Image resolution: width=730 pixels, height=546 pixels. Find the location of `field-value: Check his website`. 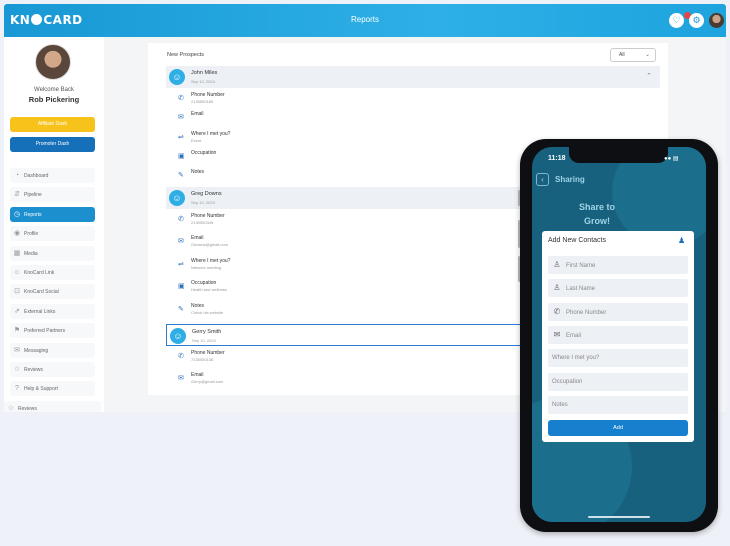

field-value: Check his website is located at coordinates (207, 312).